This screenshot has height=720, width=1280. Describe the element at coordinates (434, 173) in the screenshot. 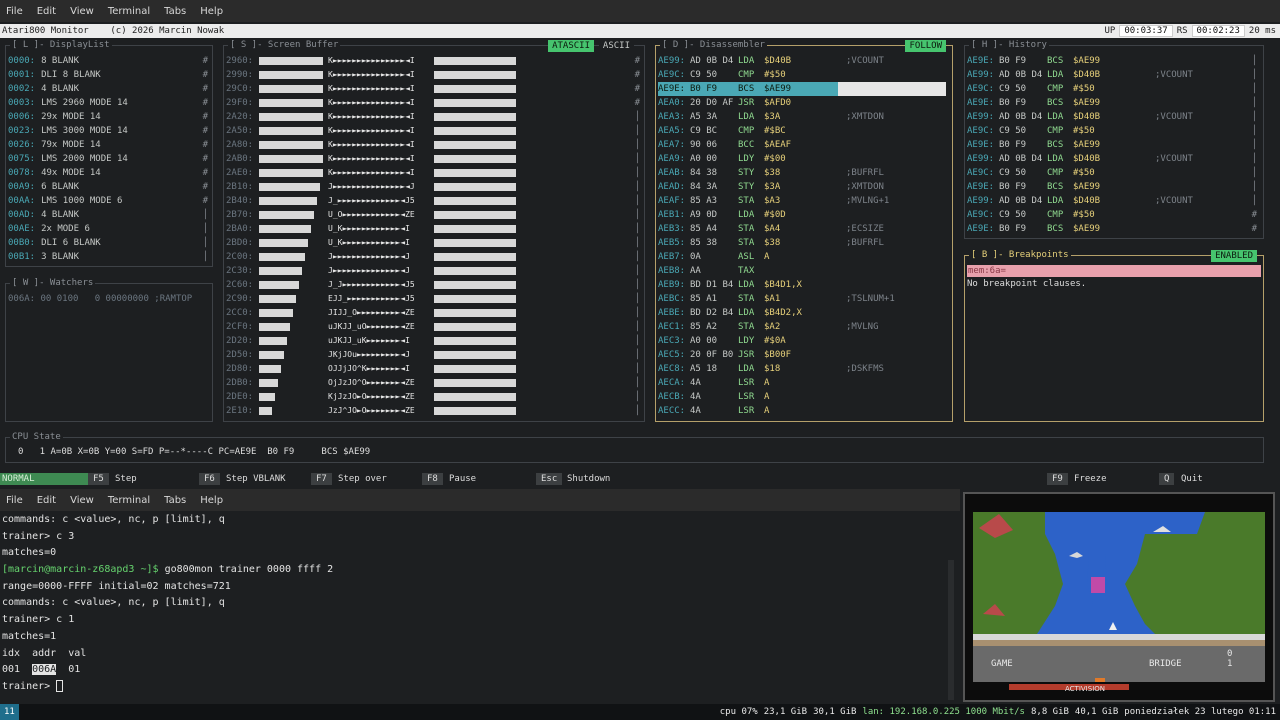

I see `screenbuffer-row: 2AE0: K►►►►►►►►►►►►►►►◄I │` at that location.